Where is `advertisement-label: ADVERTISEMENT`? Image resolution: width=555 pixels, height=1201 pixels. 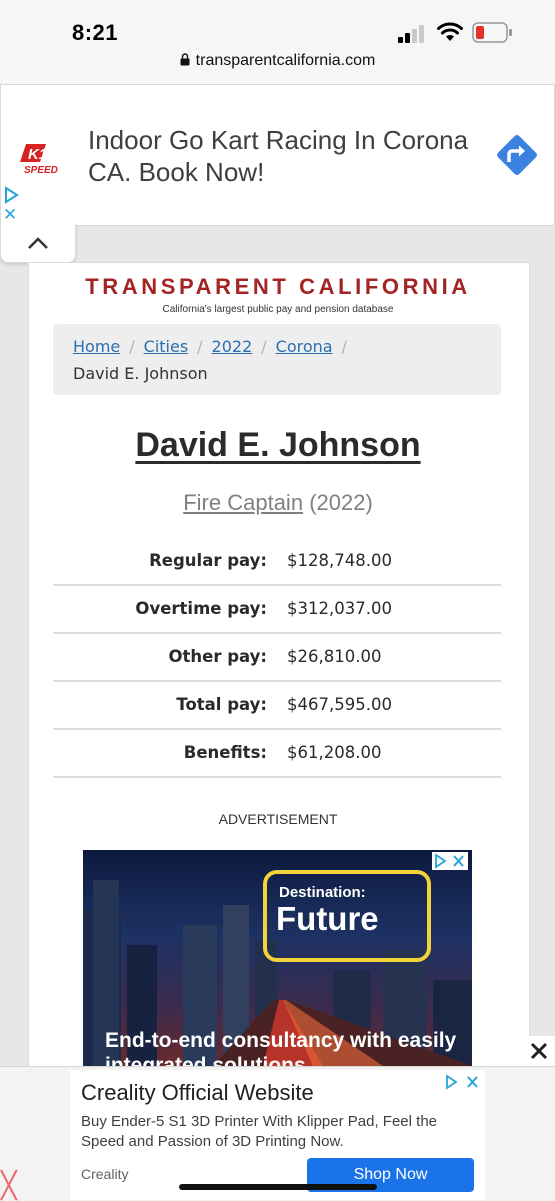
advertisement-label: ADVERTISEMENT is located at coordinates (278, 819).